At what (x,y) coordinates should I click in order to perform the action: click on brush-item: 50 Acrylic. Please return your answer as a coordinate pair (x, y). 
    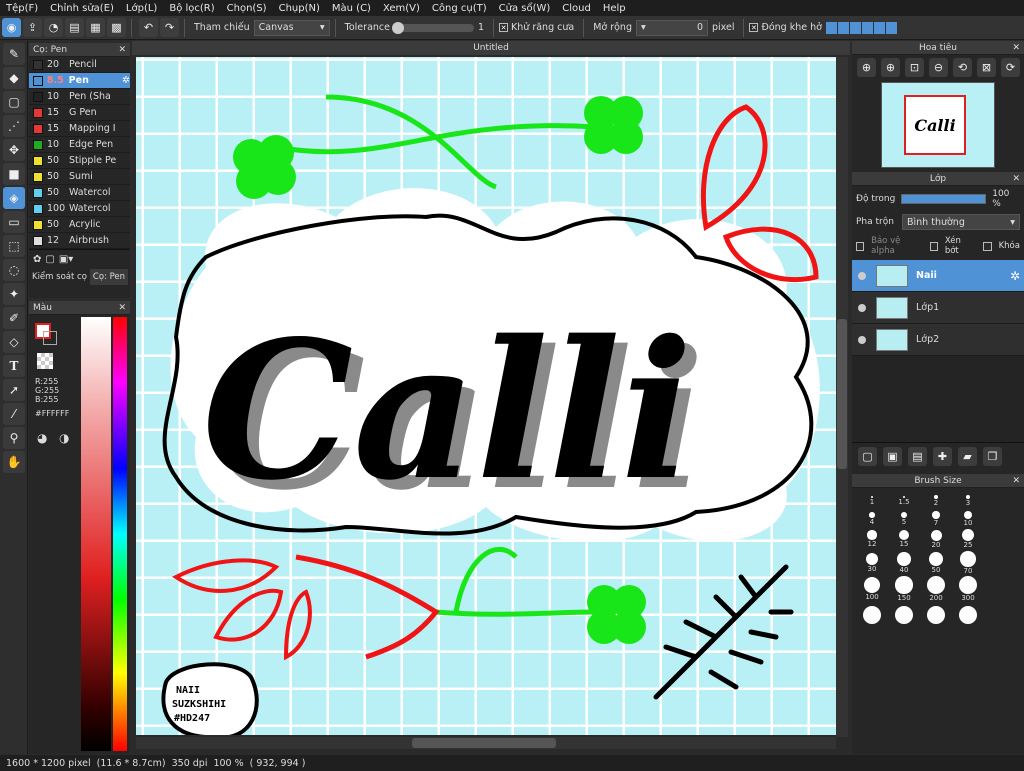
    Looking at the image, I should click on (79, 225).